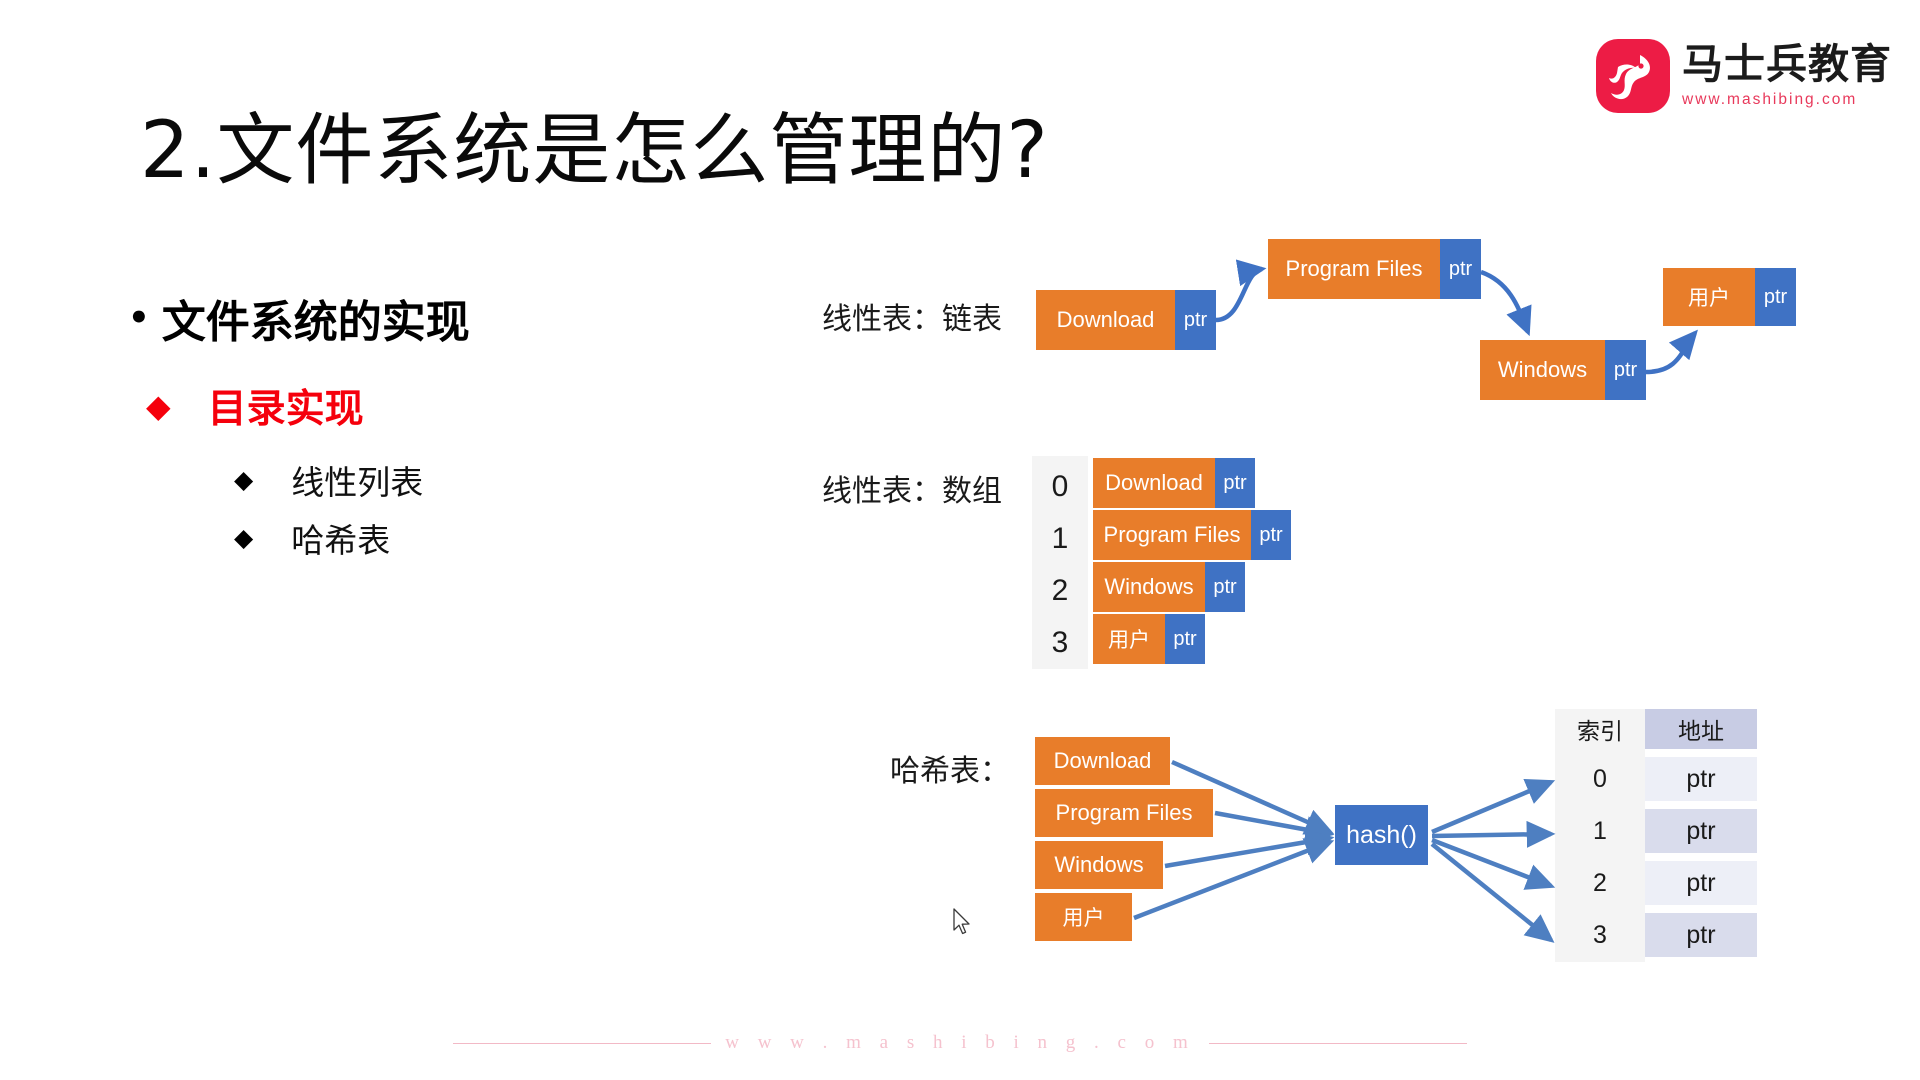  Describe the element at coordinates (582, 1043) in the screenshot. I see `footer-rule-left` at that location.